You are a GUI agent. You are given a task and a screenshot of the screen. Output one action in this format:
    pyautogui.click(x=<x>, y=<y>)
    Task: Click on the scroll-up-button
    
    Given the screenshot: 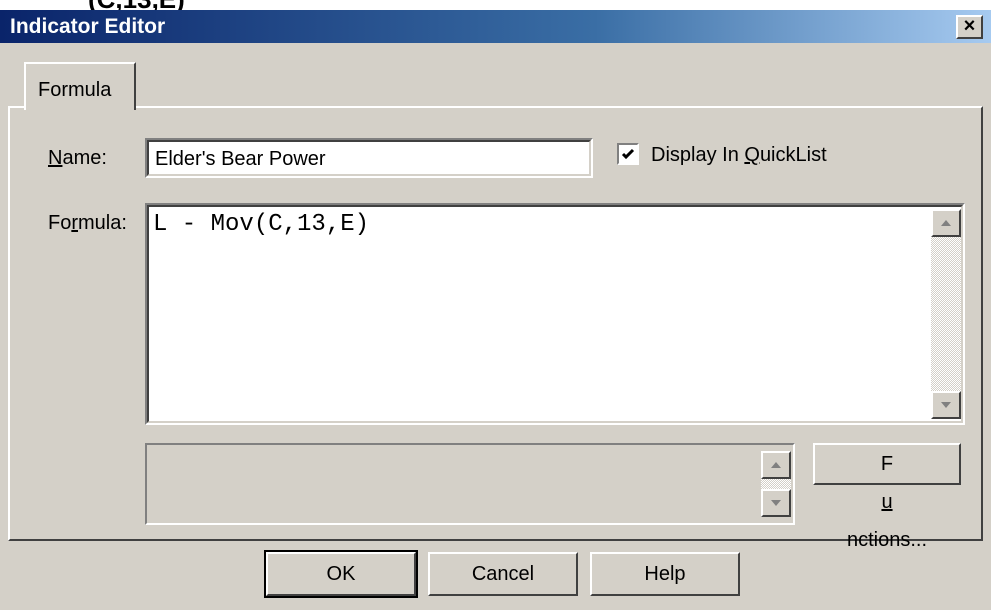 What is the action you would take?
    pyautogui.click(x=946, y=223)
    